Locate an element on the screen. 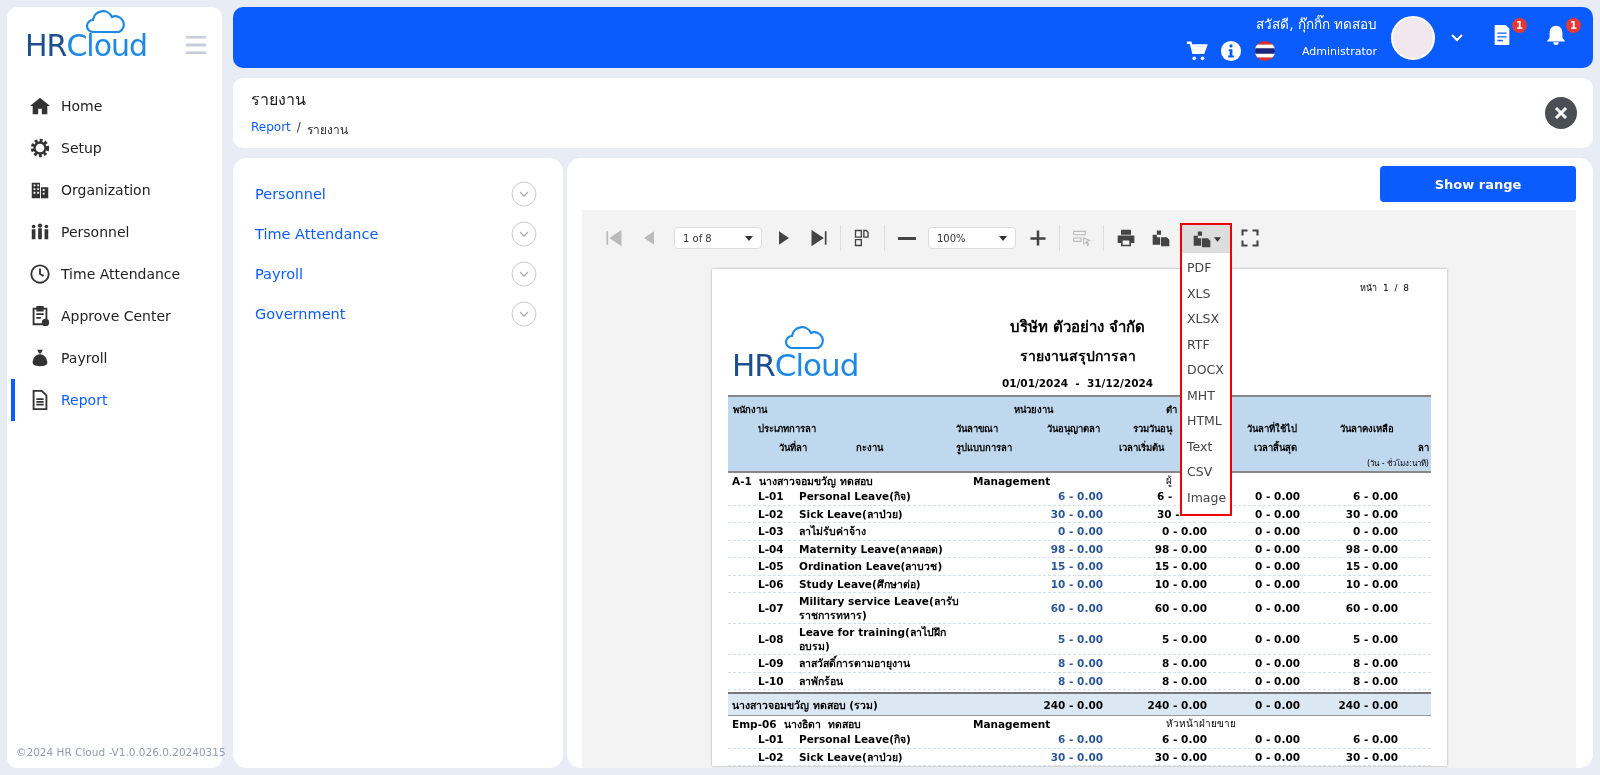 The width and height of the screenshot is (1600, 775). sidebar-item: Setup is located at coordinates (116, 148).